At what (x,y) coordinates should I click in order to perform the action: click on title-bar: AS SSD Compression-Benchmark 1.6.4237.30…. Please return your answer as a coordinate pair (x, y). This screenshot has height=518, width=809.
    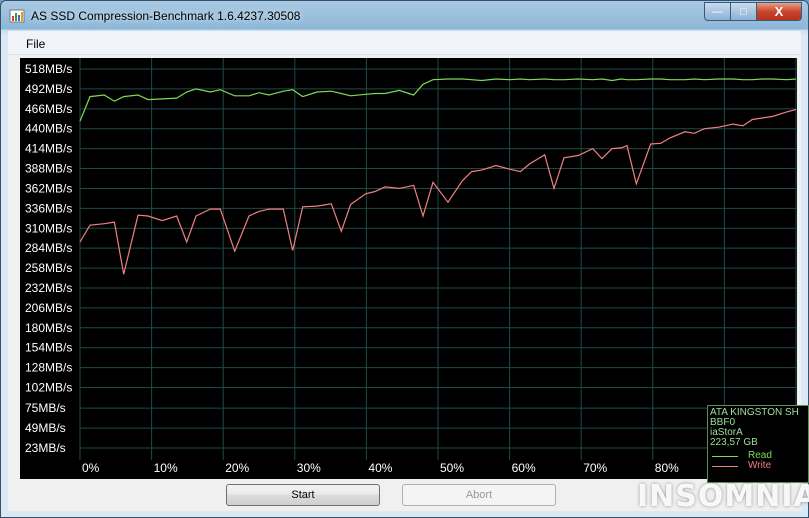
    Looking at the image, I should click on (404, 16).